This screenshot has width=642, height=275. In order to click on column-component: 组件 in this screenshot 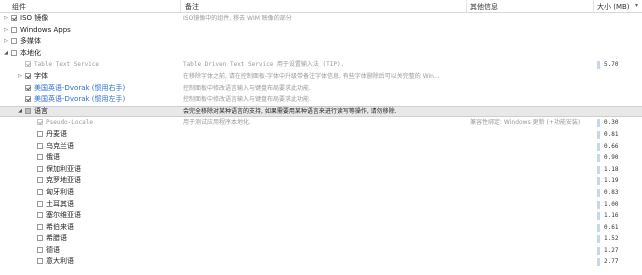, I will do `click(19, 7)`.